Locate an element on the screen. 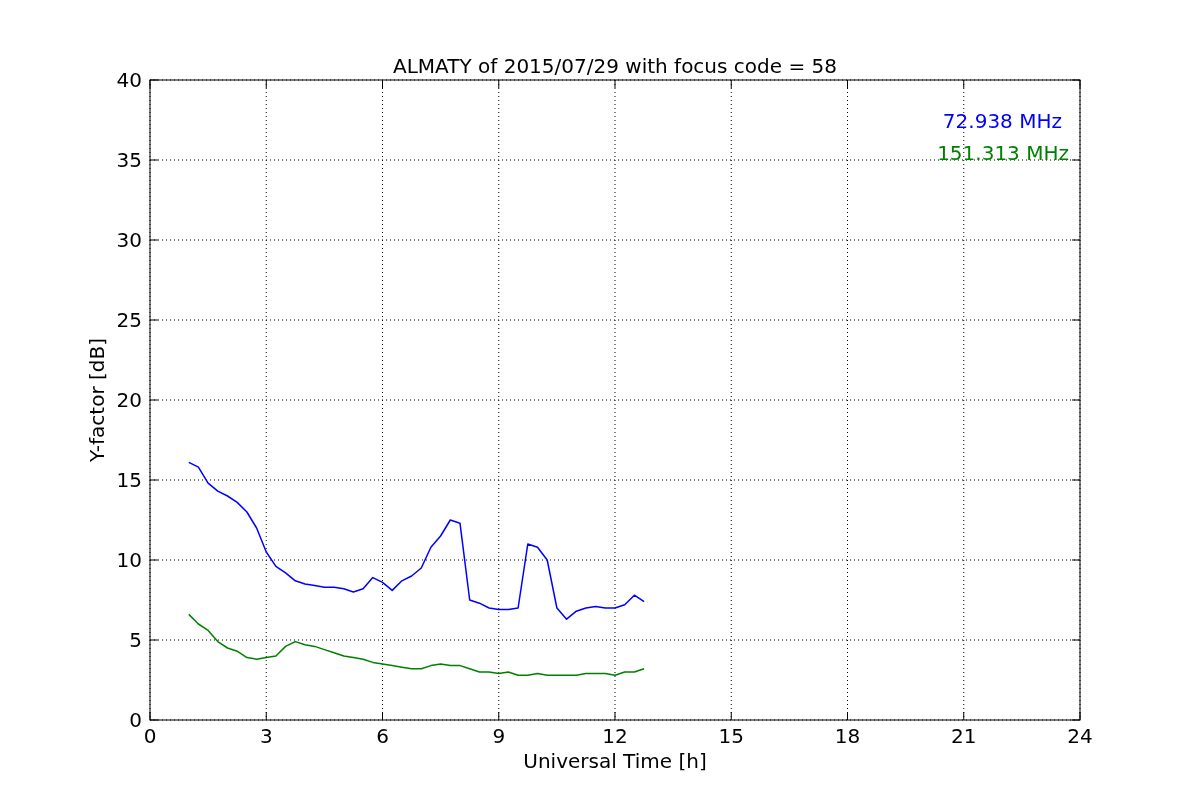 This screenshot has width=1200, height=800. y-tick-label: 35 is located at coordinates (129, 160).